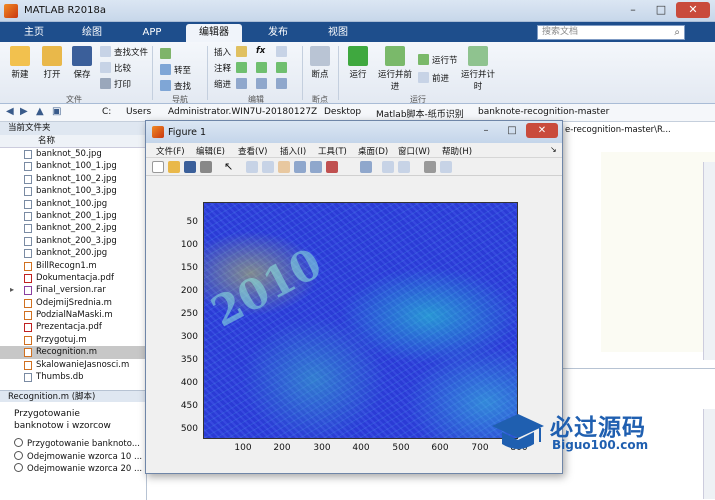  What do you see at coordinates (24, 111) in the screenshot?
I see `forward-arrow-icon: ▶` at bounding box center [24, 111].